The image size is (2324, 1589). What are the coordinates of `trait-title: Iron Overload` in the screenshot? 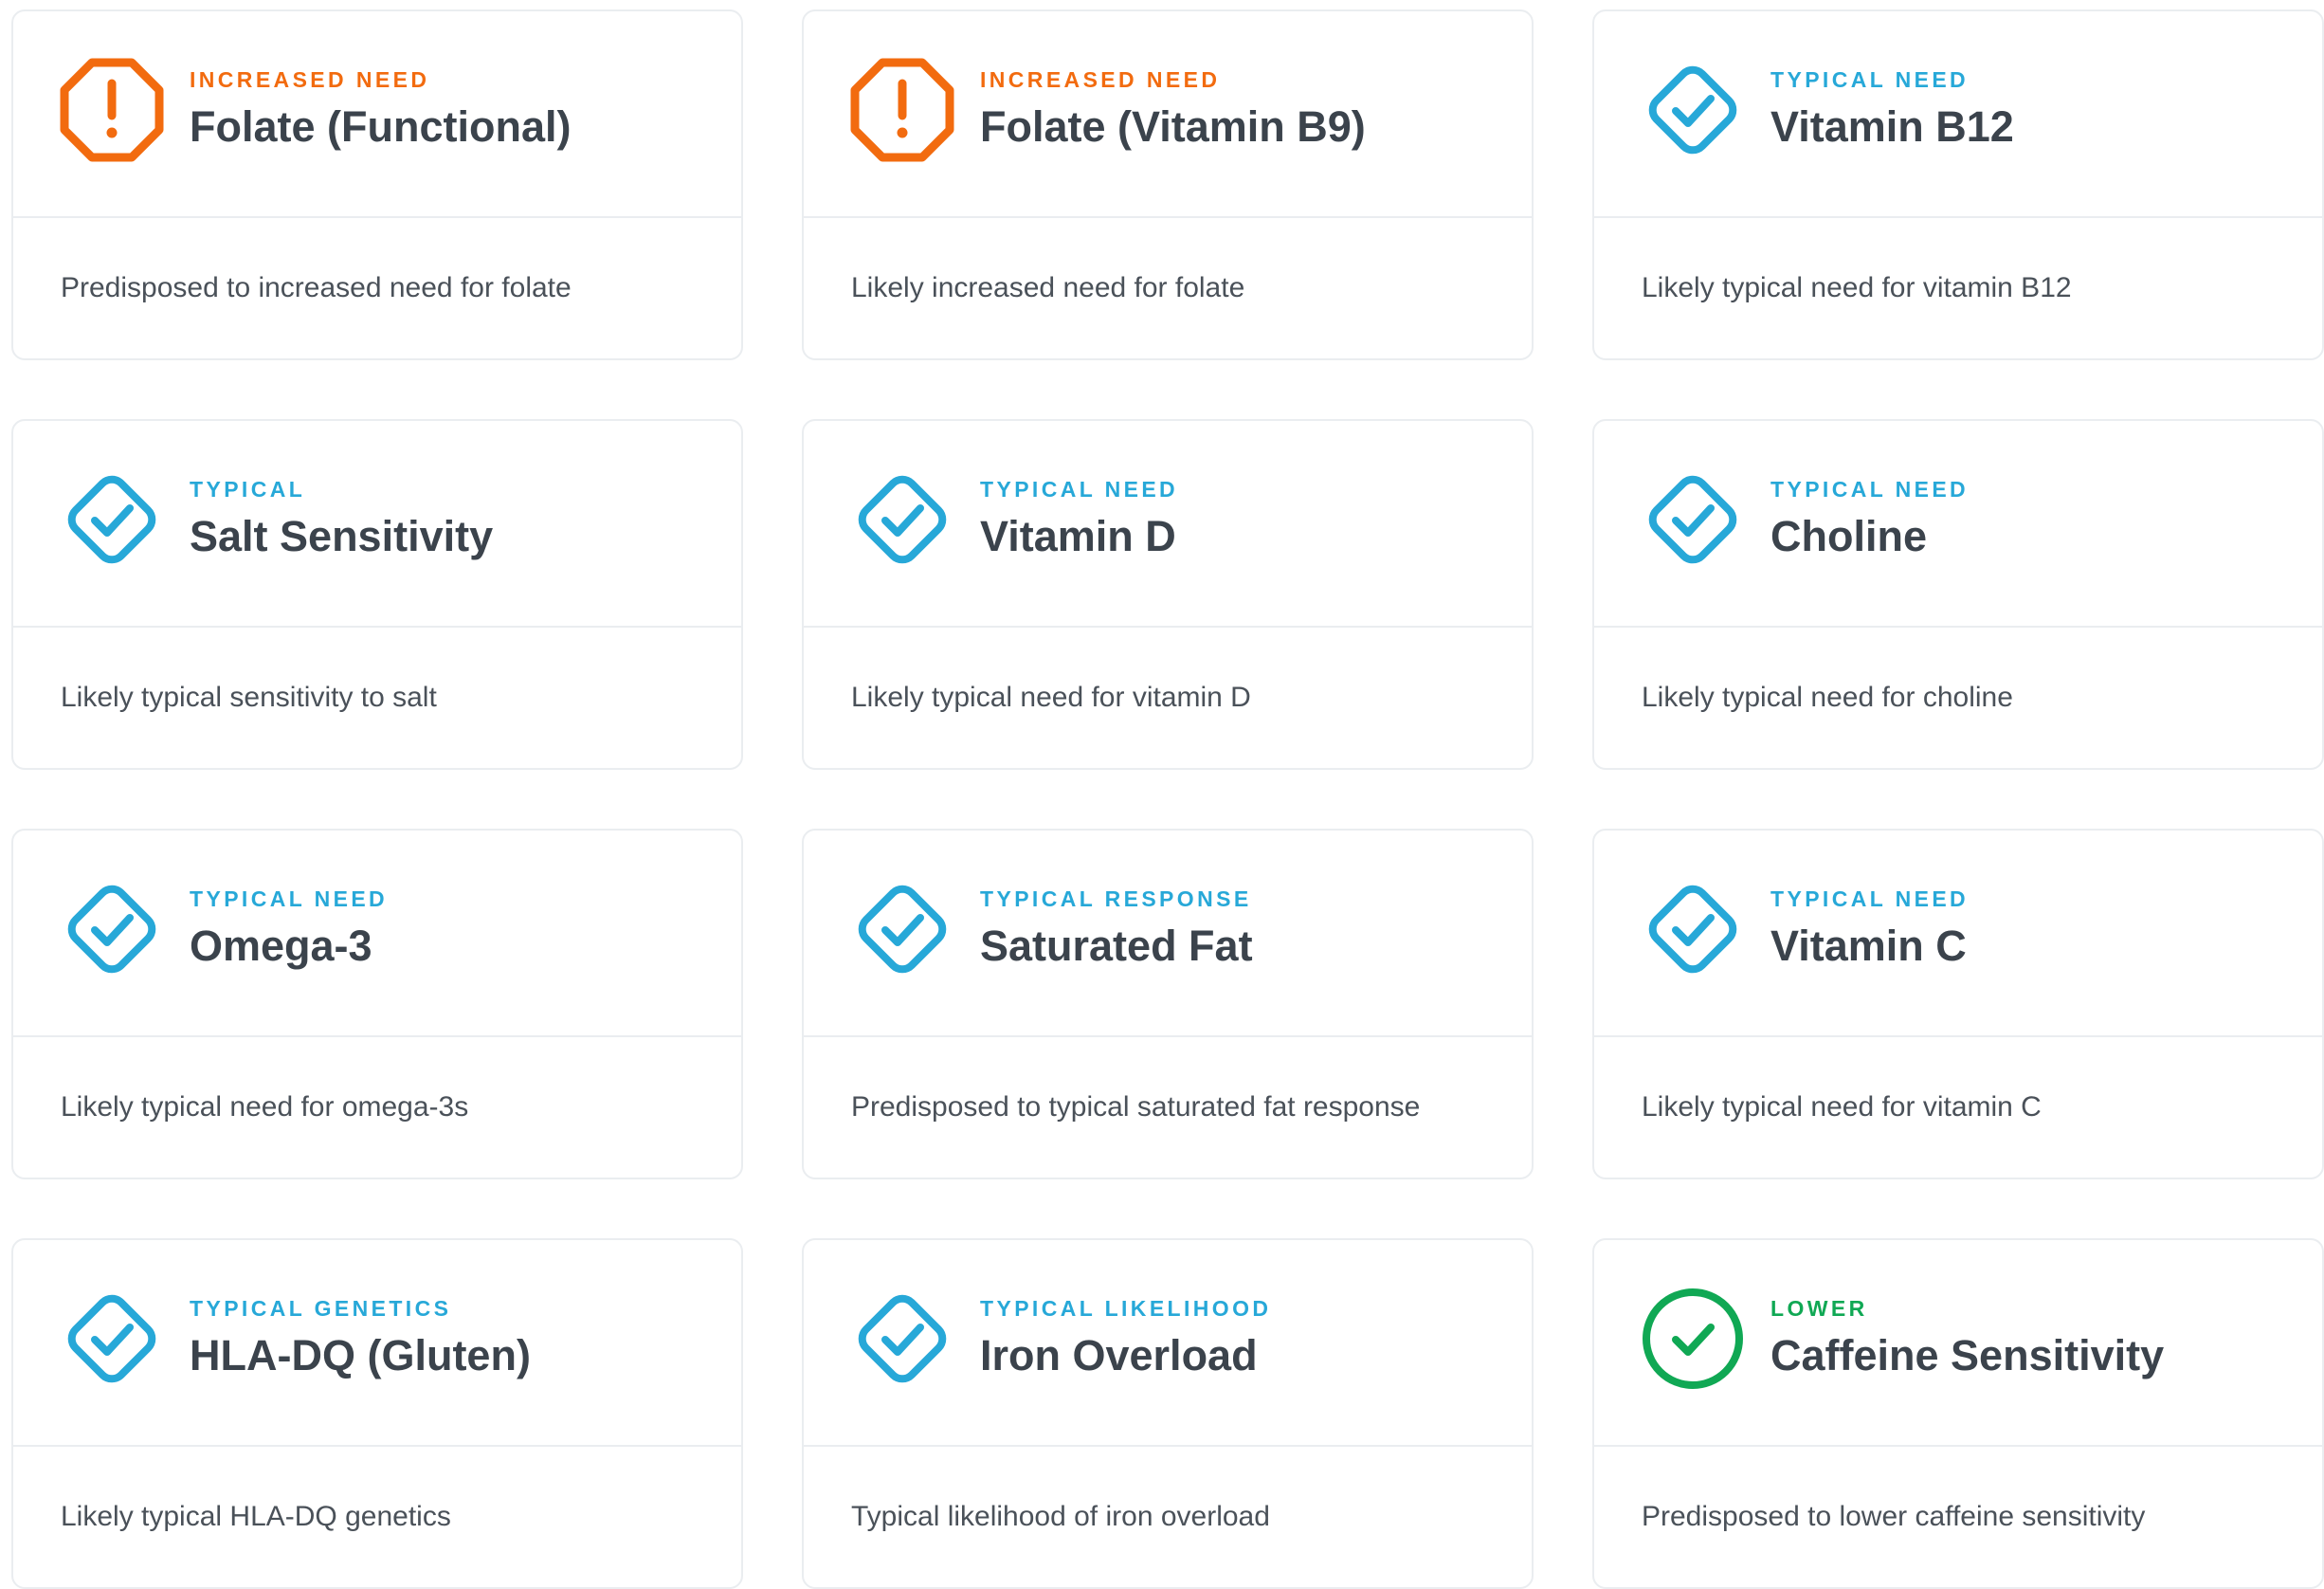 It's located at (1119, 1355).